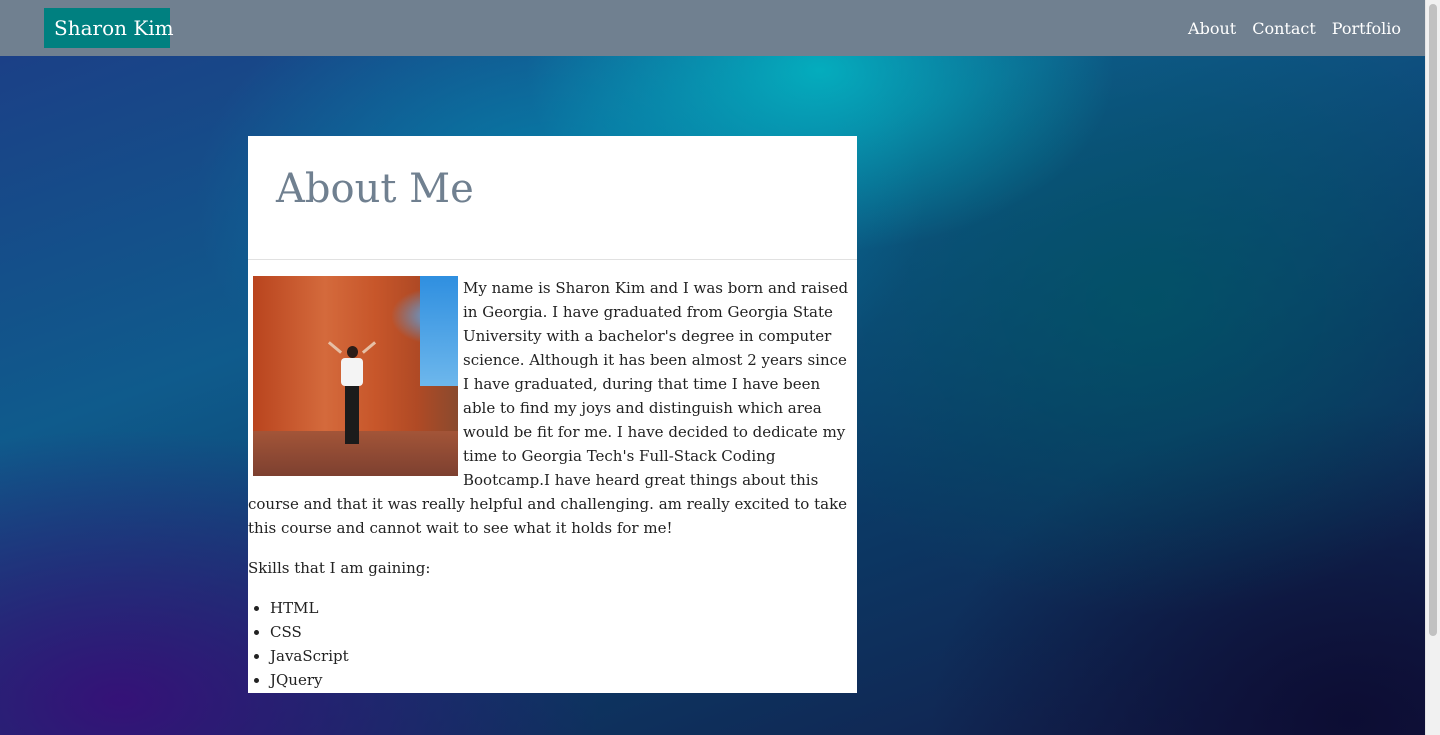 The height and width of the screenshot is (735, 1440). Describe the element at coordinates (352, 393) in the screenshot. I see `photo-person` at that location.